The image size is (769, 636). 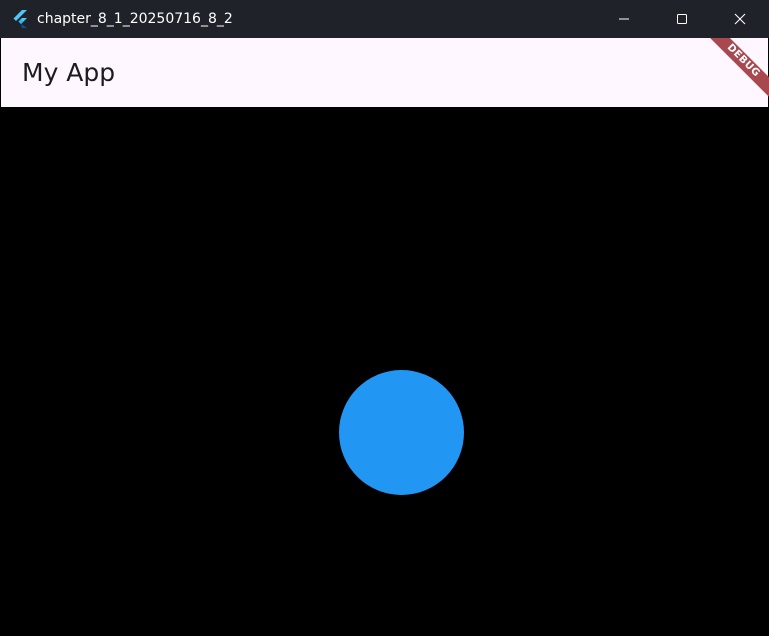 I want to click on minimize-icon, so click(x=624, y=19).